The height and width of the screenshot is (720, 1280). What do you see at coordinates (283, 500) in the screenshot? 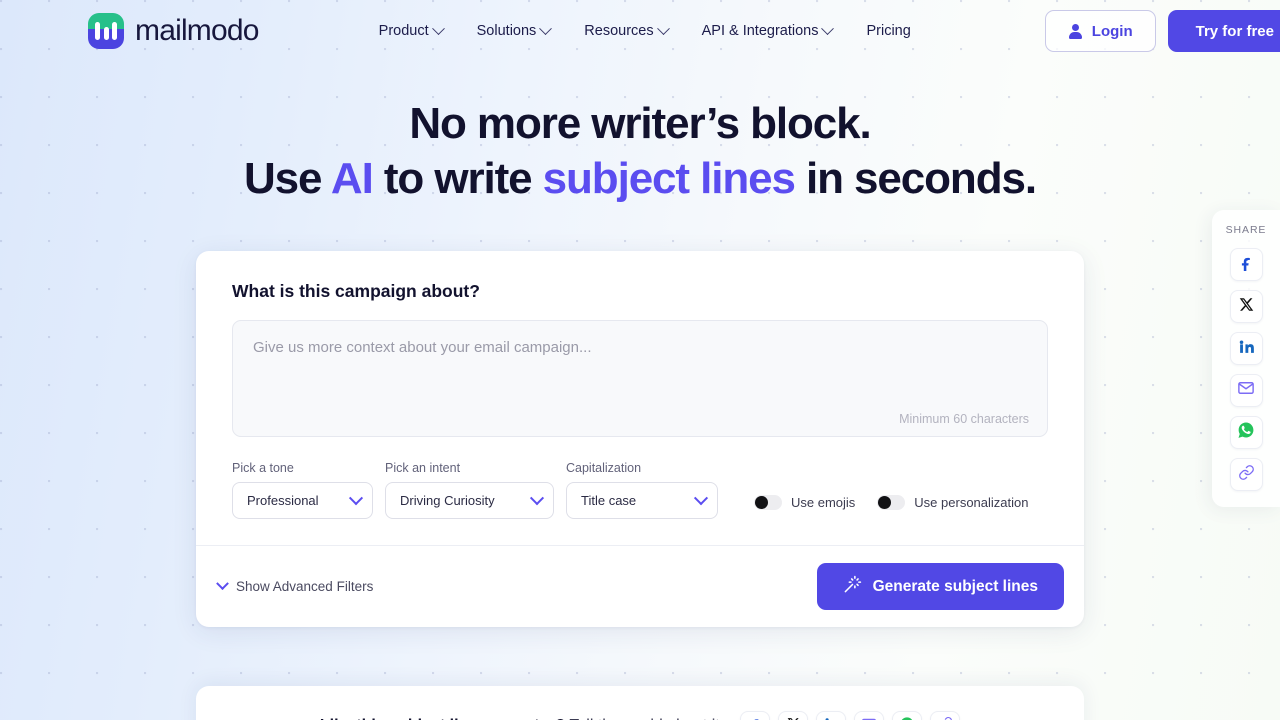
I see `tone-value: Professional` at bounding box center [283, 500].